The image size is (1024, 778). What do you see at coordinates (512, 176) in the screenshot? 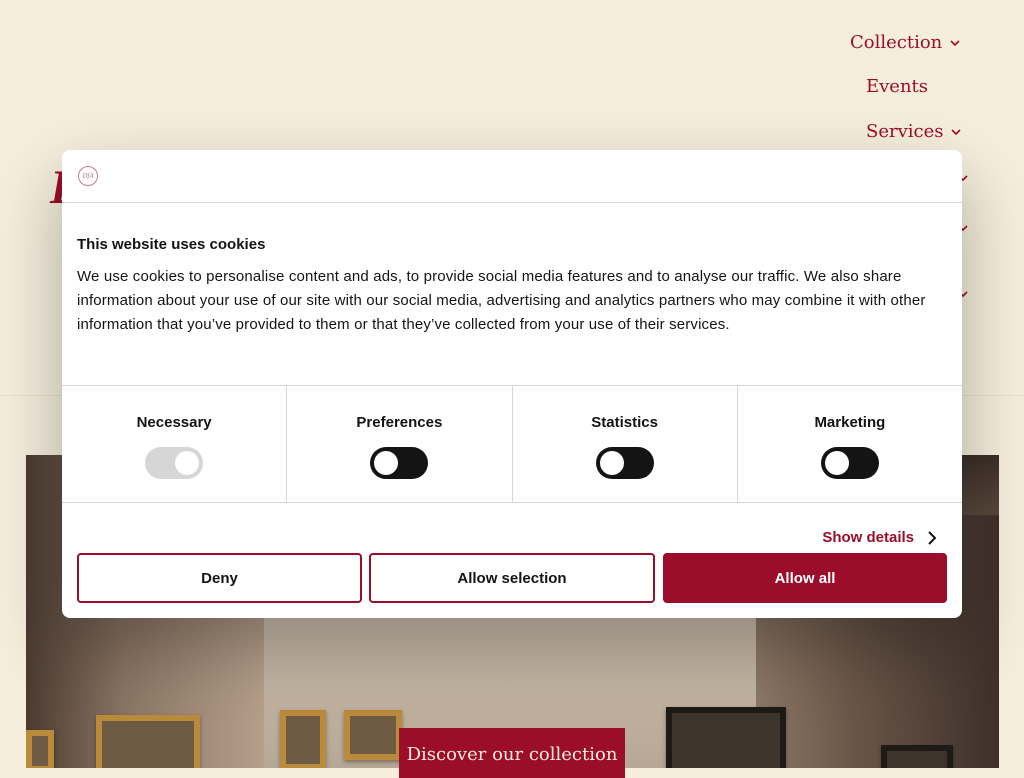
I see `dialog-header: DfA` at bounding box center [512, 176].